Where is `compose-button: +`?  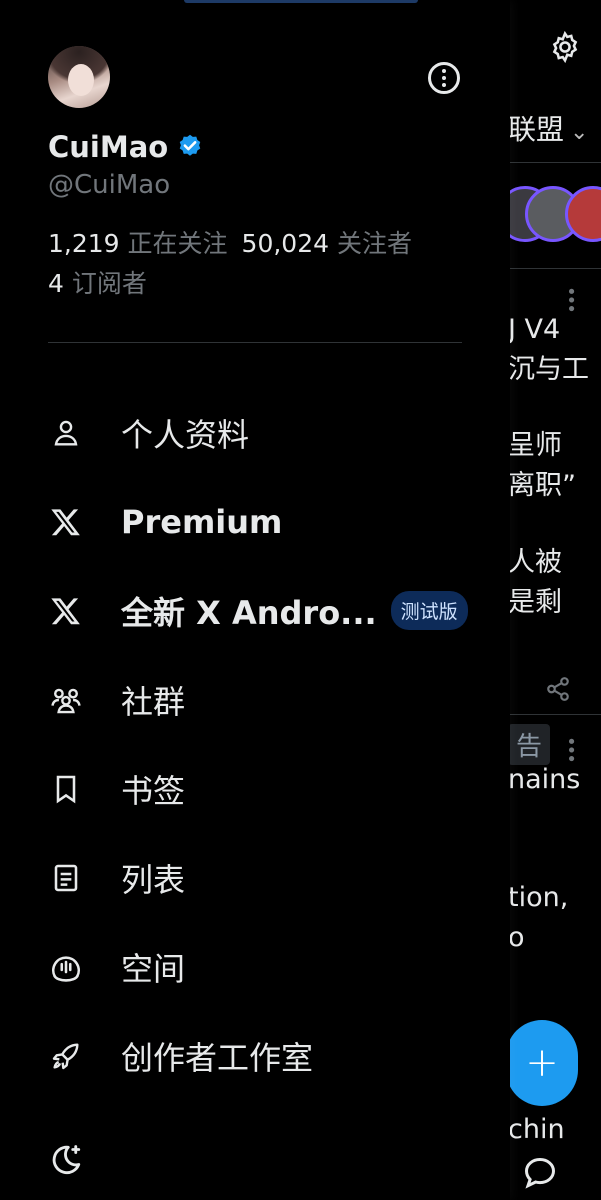 compose-button: + is located at coordinates (542, 1063).